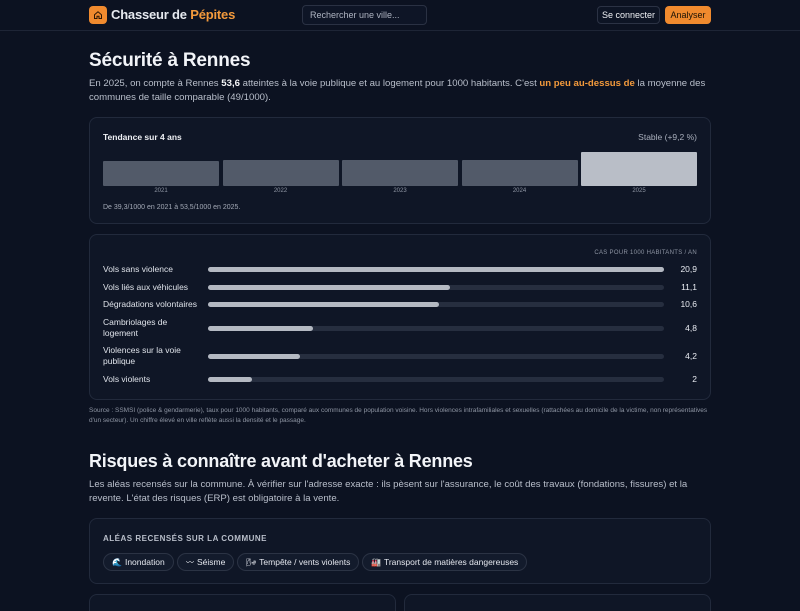  I want to click on intro-text-1: En 2025, on compte à Rennes, so click(155, 83).